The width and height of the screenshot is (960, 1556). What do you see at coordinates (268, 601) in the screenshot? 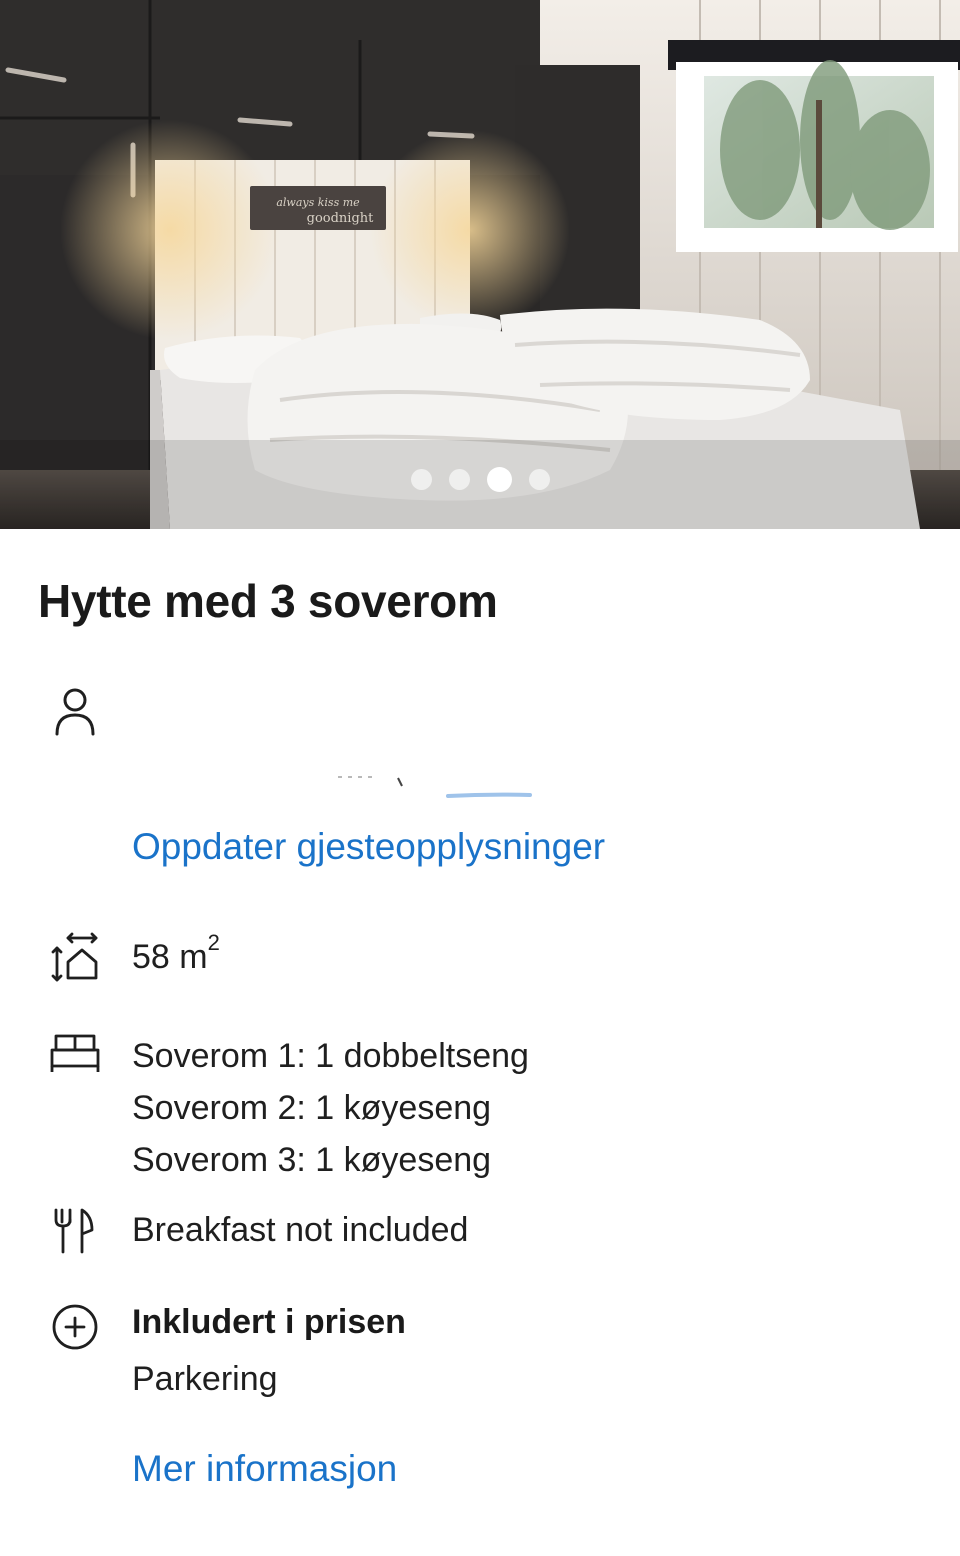
I see `listing-title: Hytte med 3 soverom` at bounding box center [268, 601].